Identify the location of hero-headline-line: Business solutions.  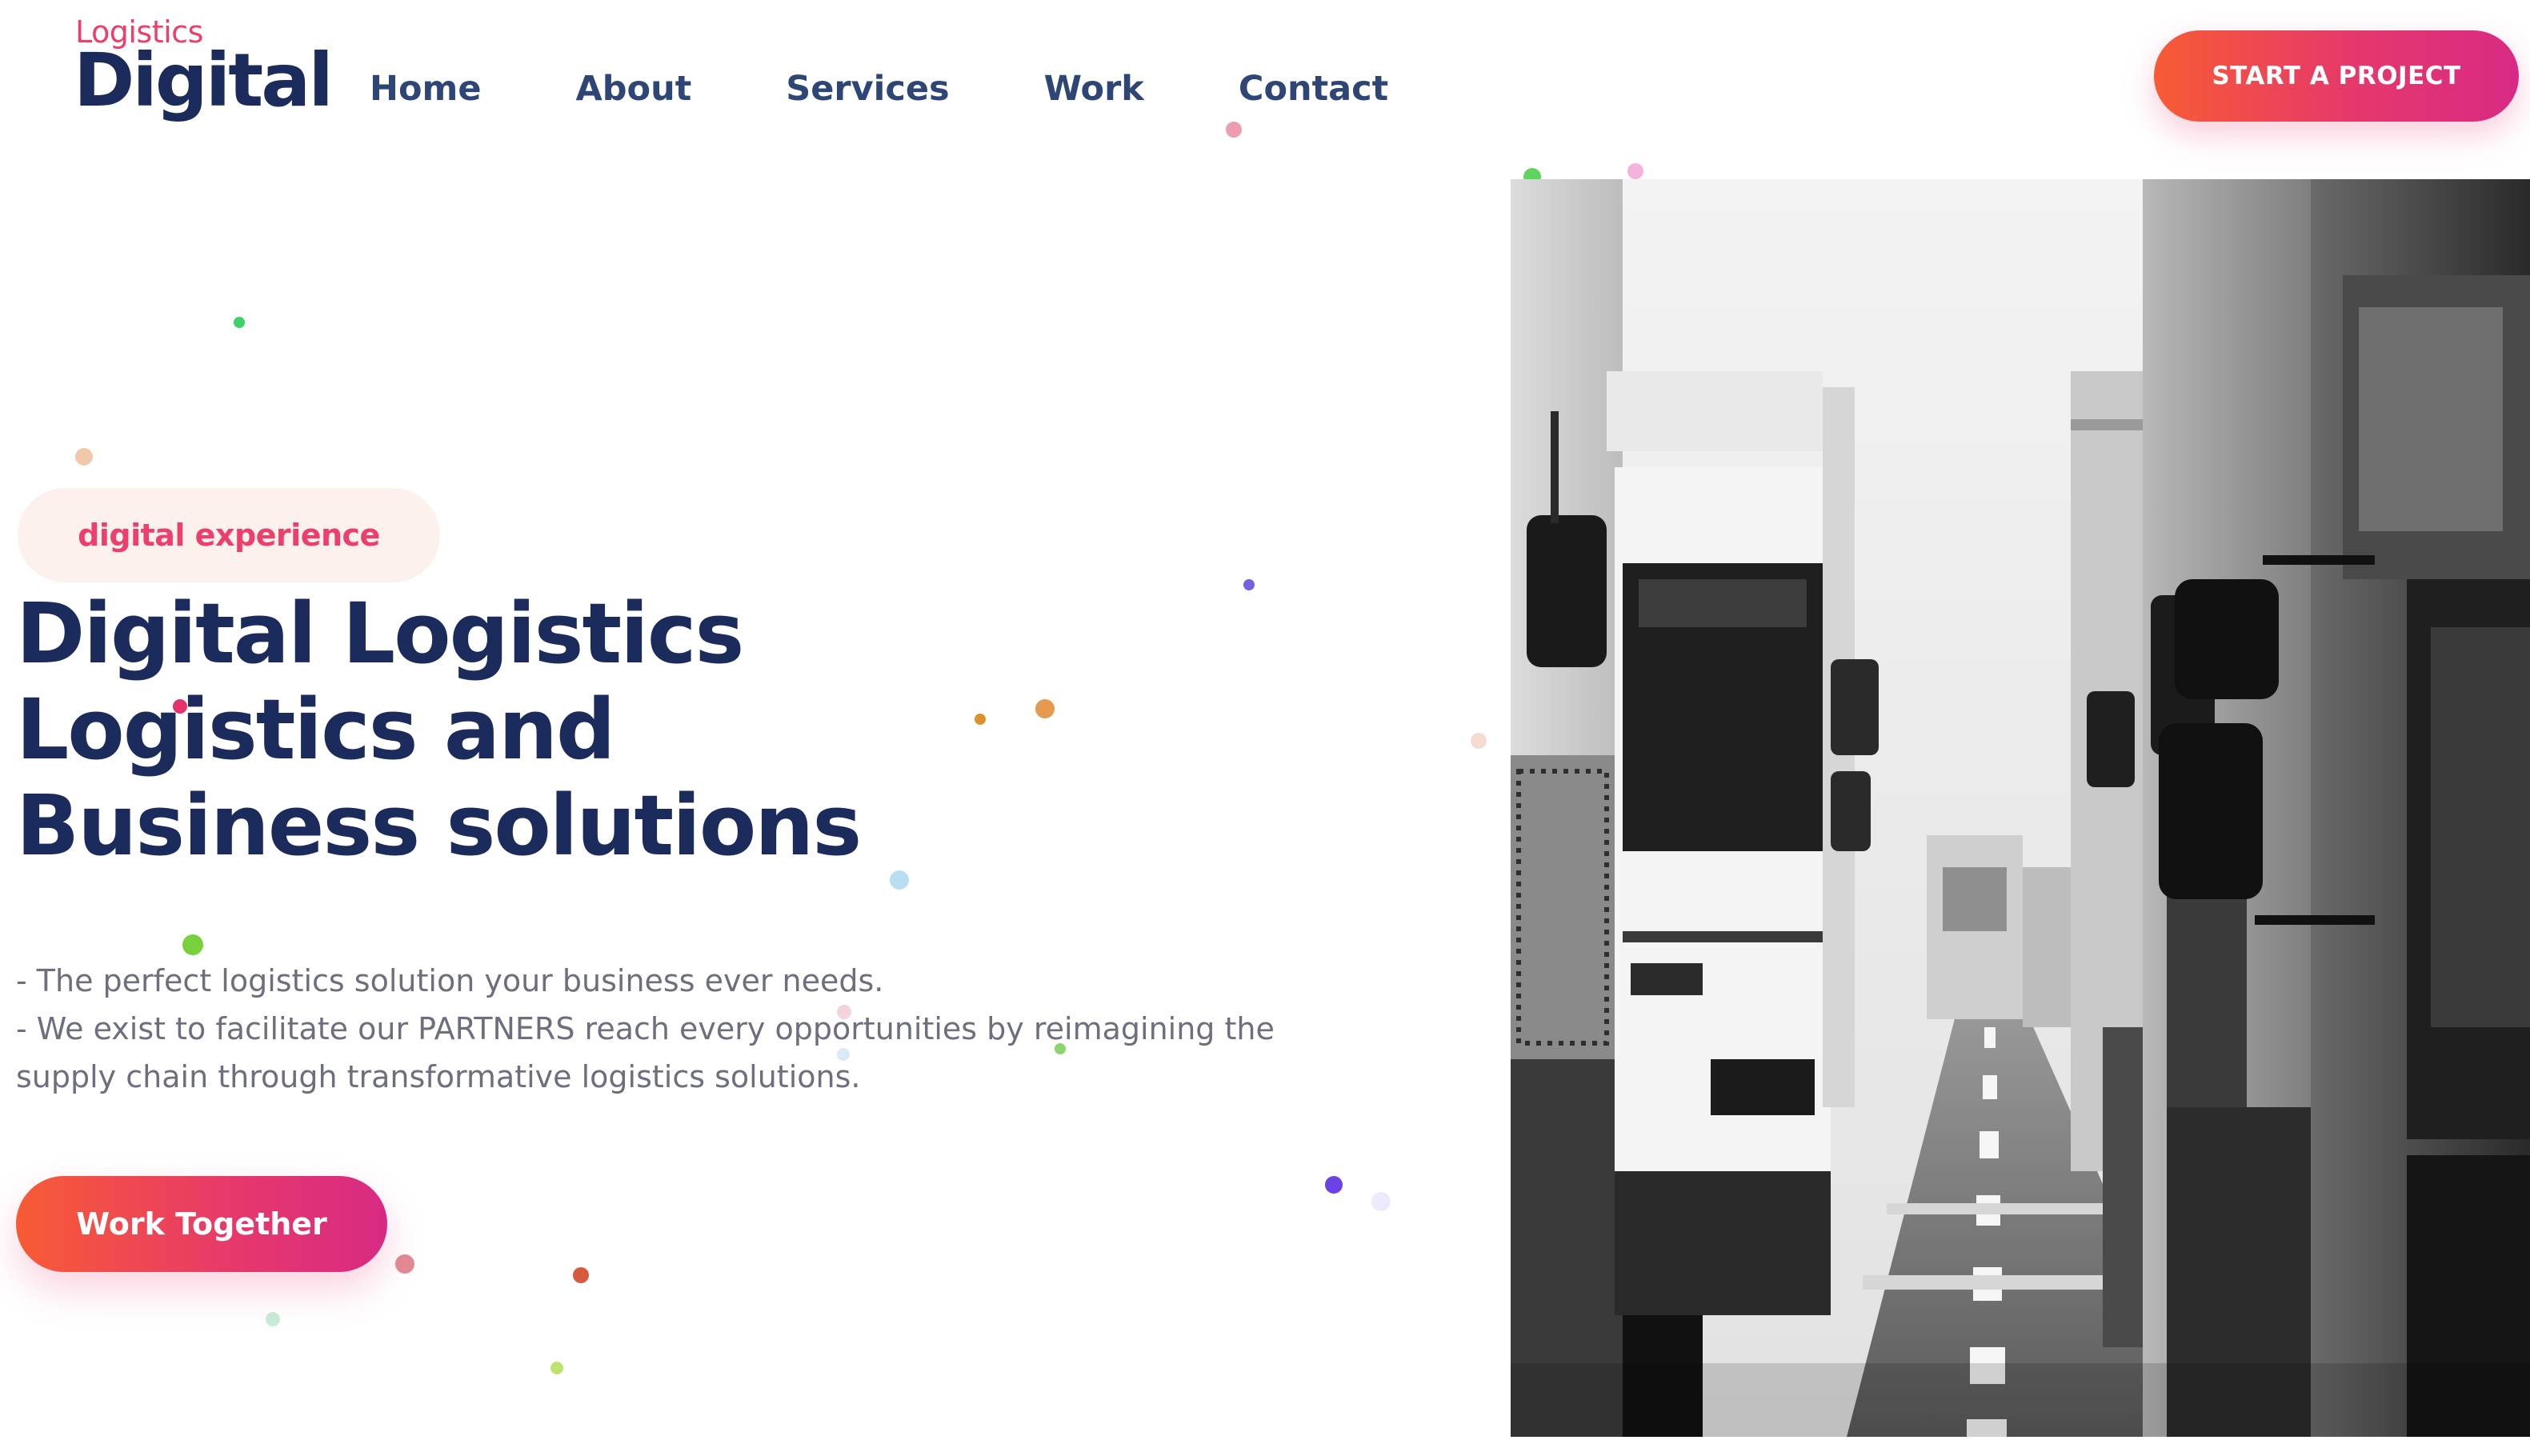
(439, 825).